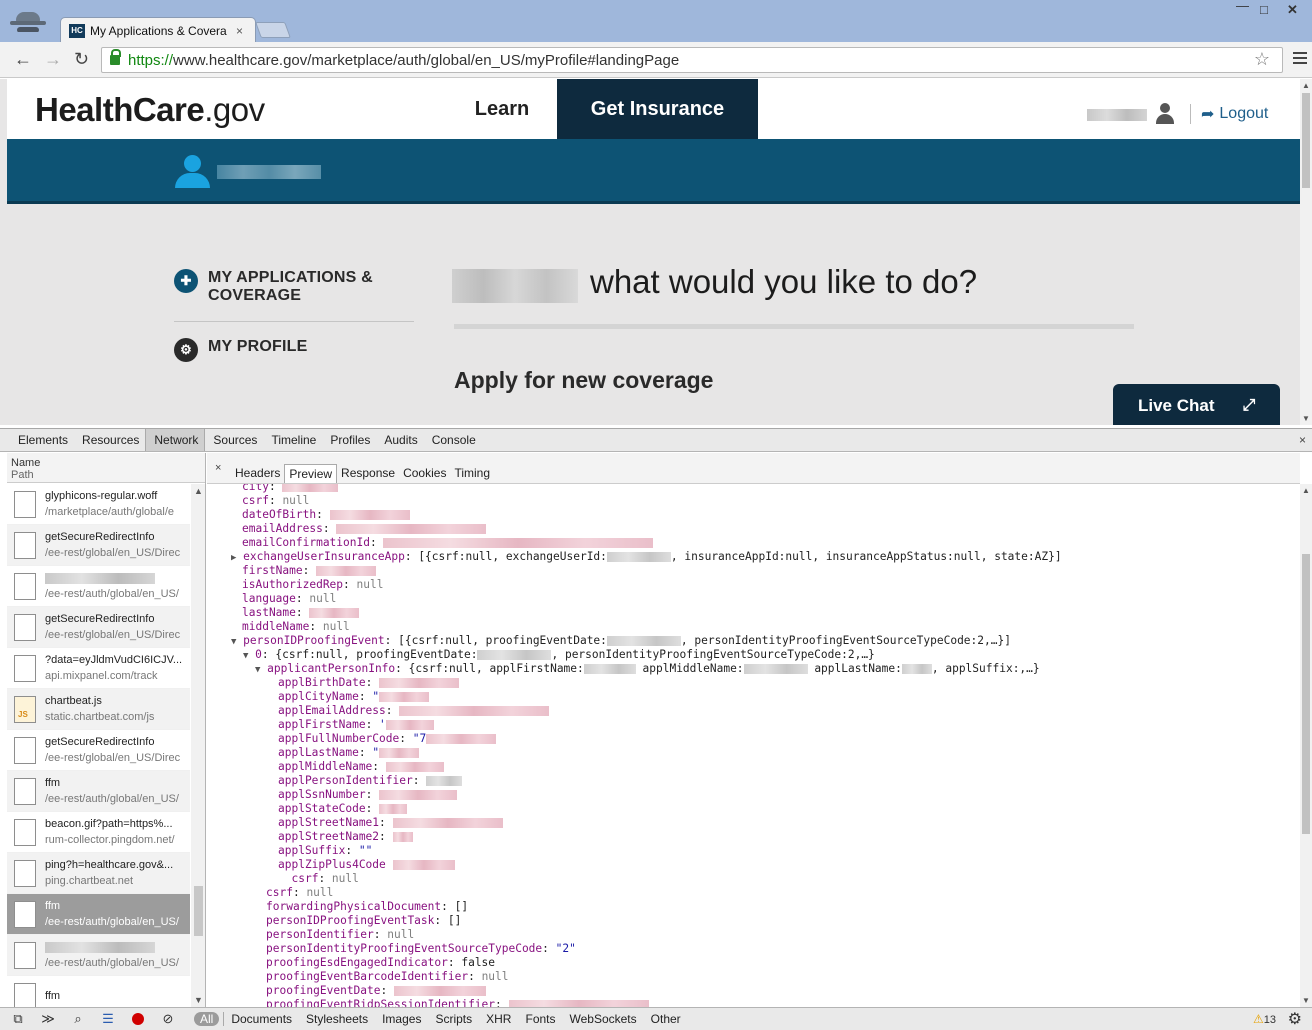 The height and width of the screenshot is (1030, 1312). Describe the element at coordinates (273, 30) in the screenshot. I see `new-tab-button` at that location.